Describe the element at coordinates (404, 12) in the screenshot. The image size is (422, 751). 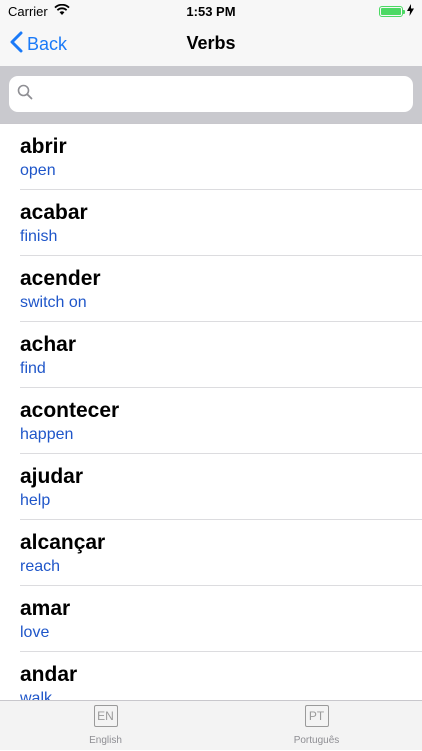
I see `battery-tip` at that location.